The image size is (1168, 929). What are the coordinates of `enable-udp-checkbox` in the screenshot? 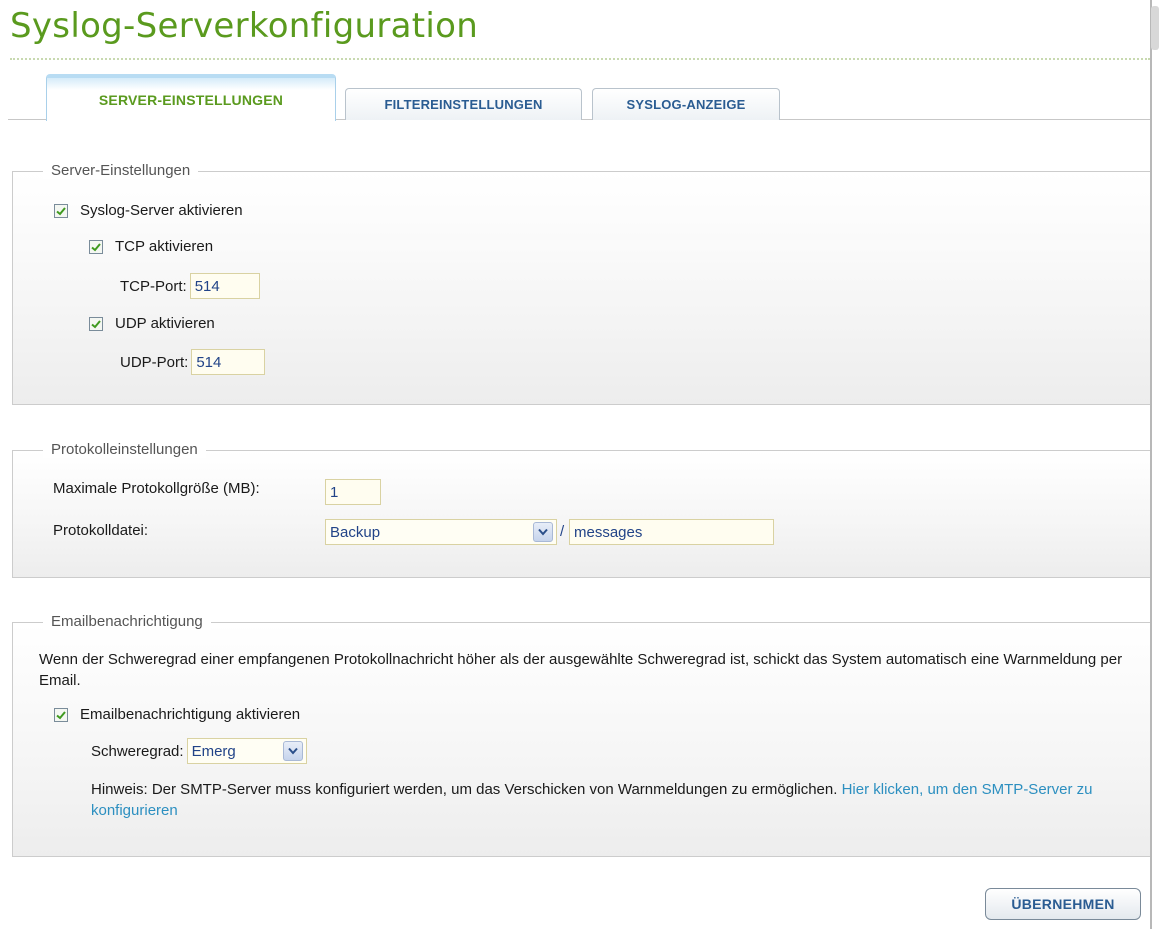 It's located at (96, 323).